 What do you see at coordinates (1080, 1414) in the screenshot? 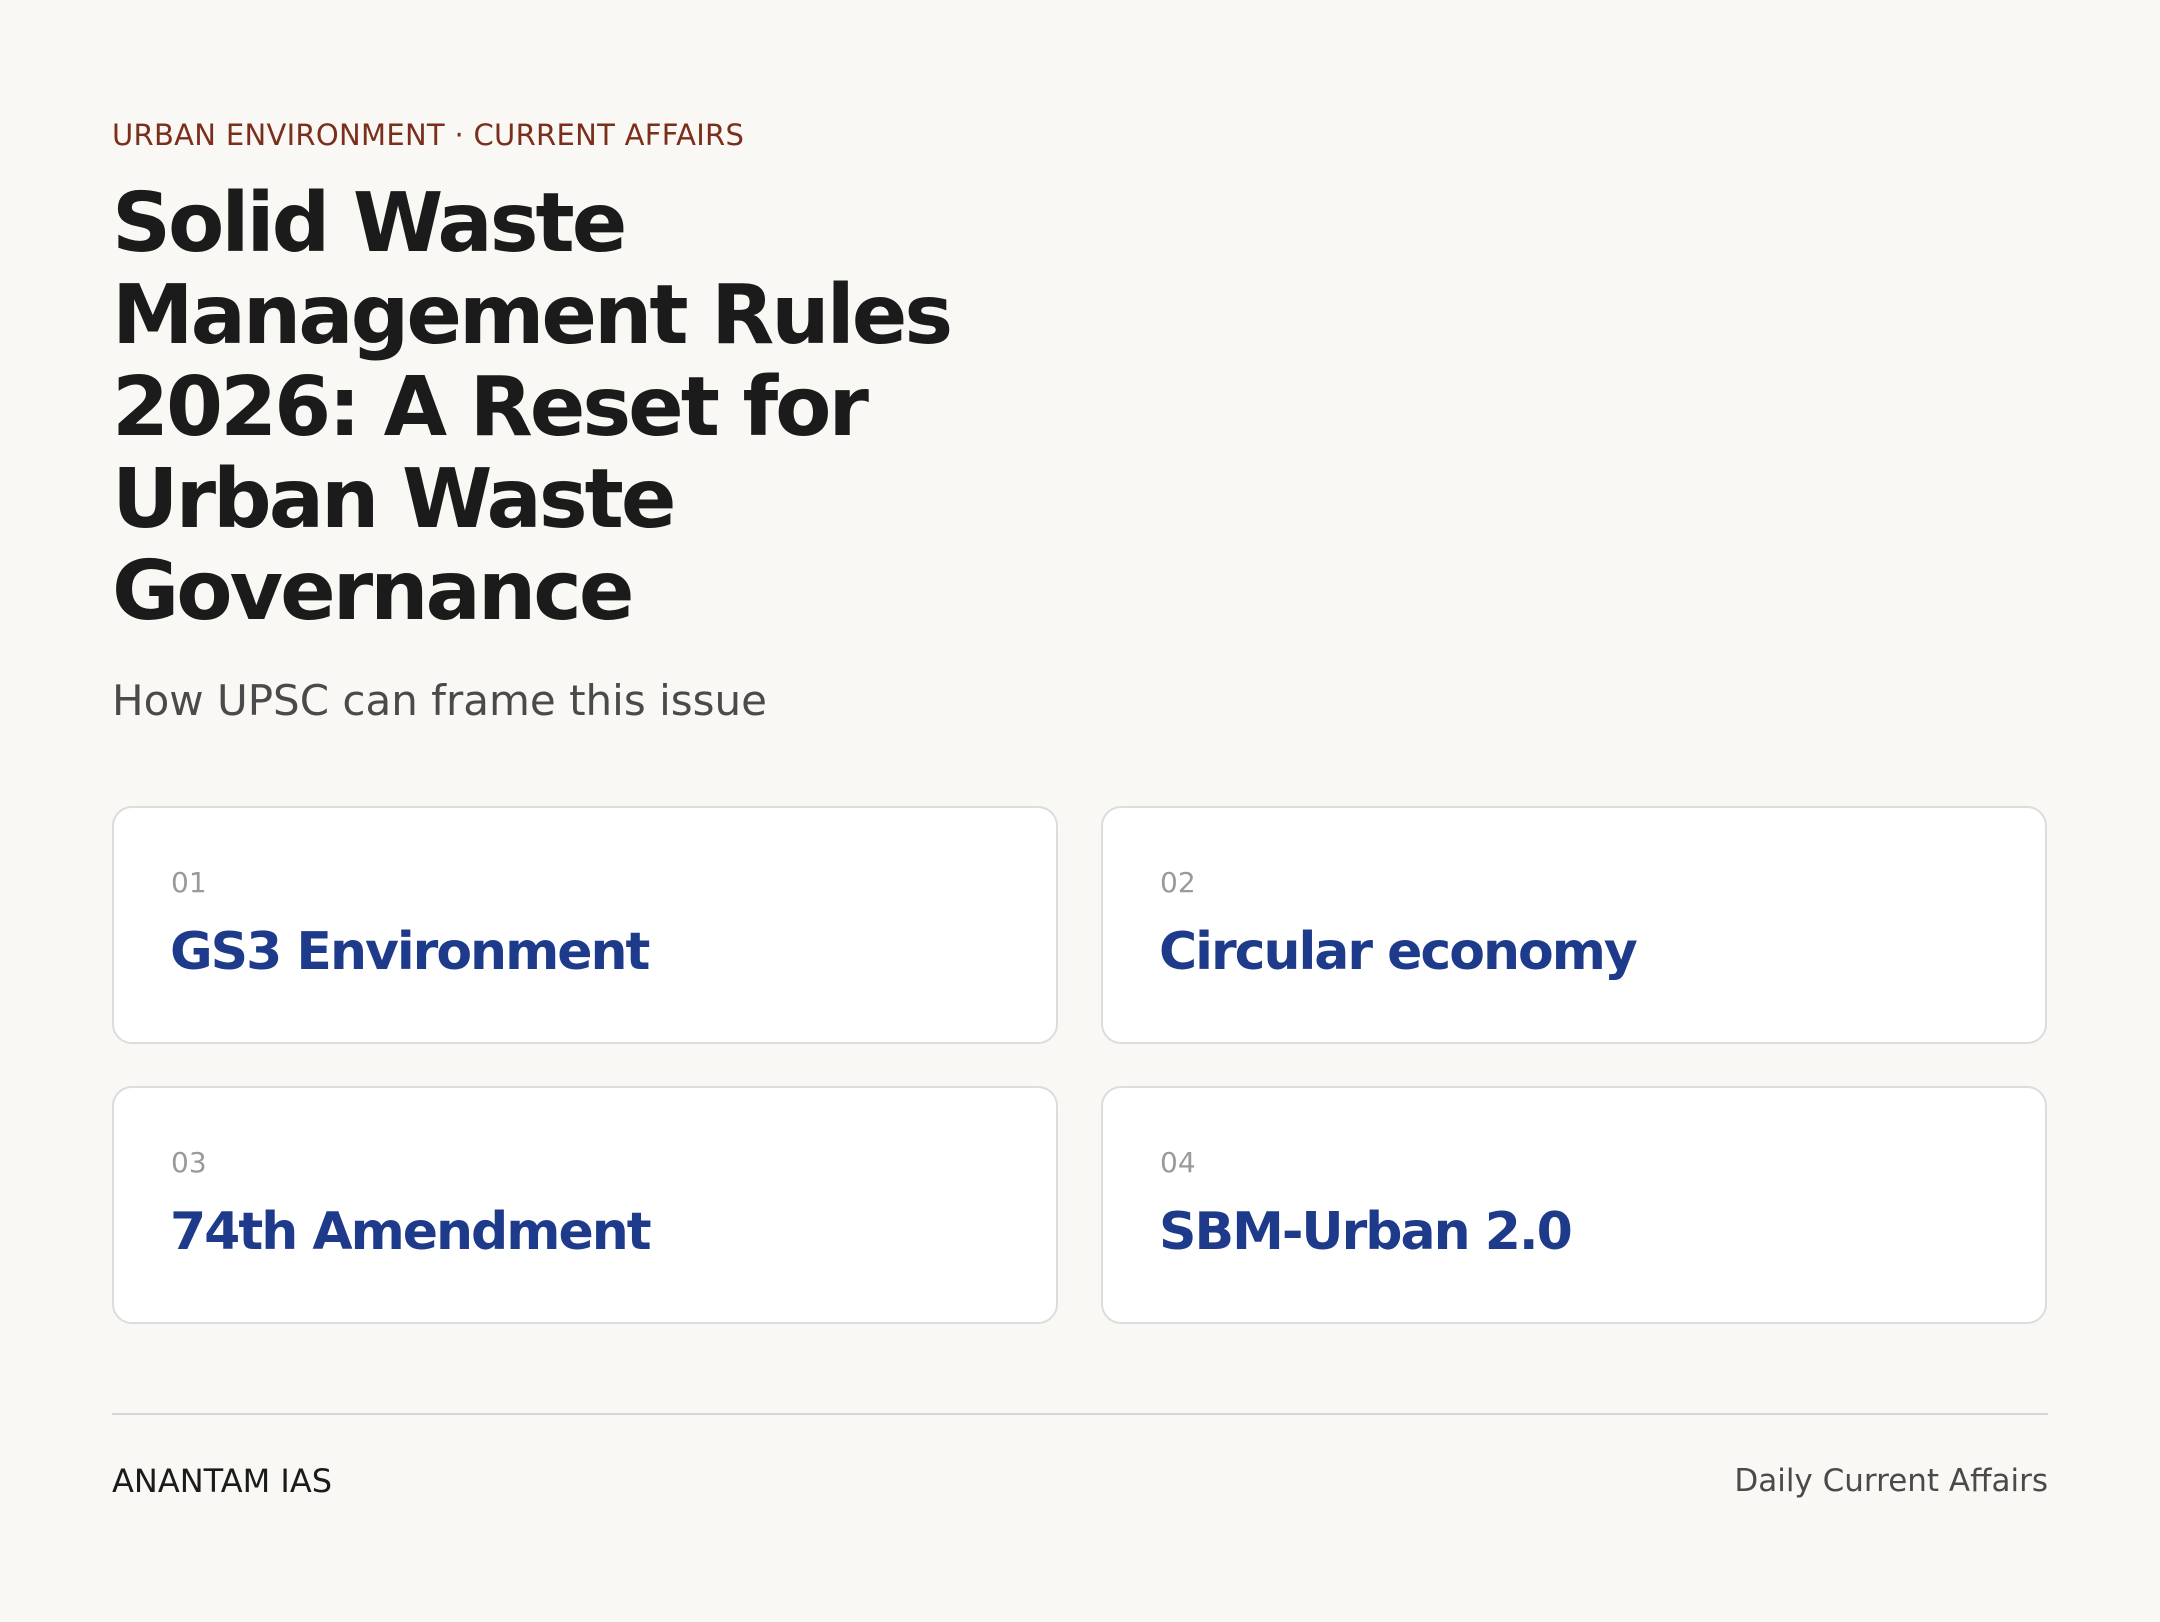
I see `footer-divider` at bounding box center [1080, 1414].